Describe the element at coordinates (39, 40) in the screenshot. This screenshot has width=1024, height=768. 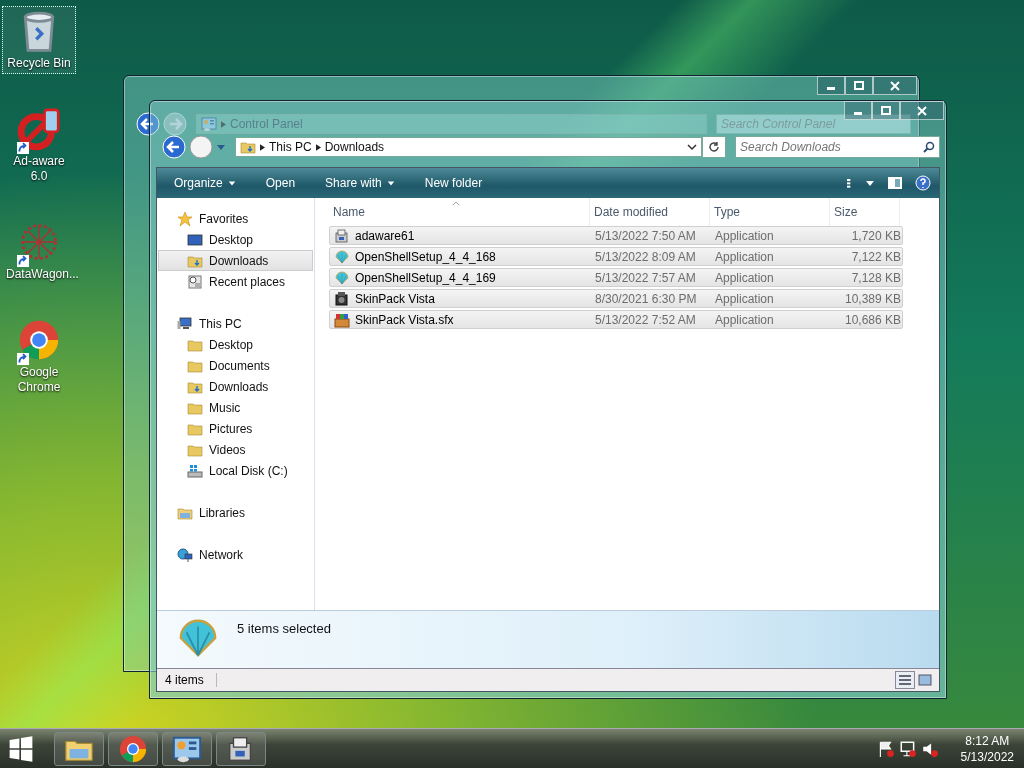
I see `desktop-shortcut: Recycle Bin` at that location.